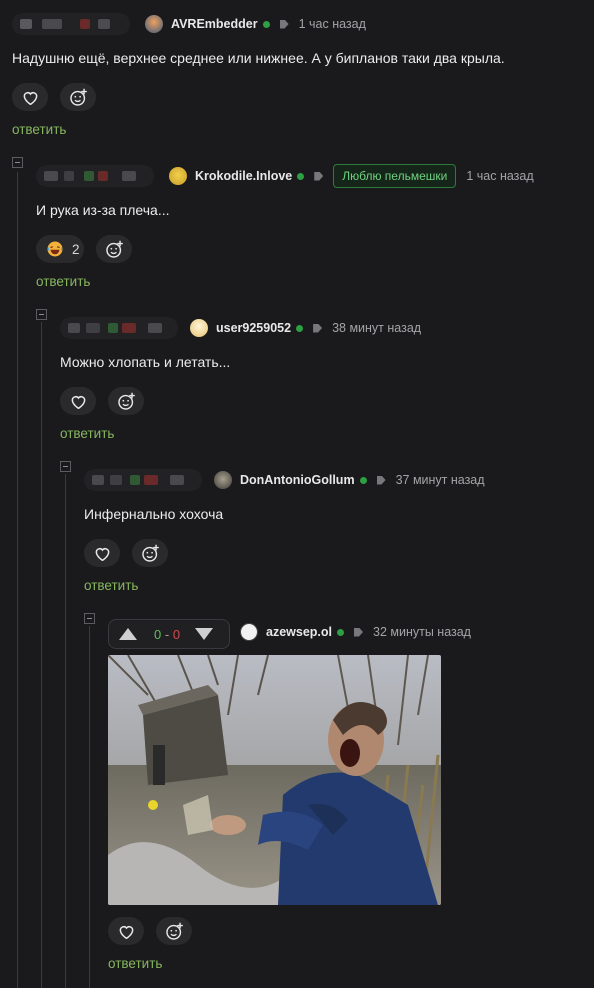  What do you see at coordinates (176, 634) in the screenshot?
I see `rating-minus: 0` at bounding box center [176, 634].